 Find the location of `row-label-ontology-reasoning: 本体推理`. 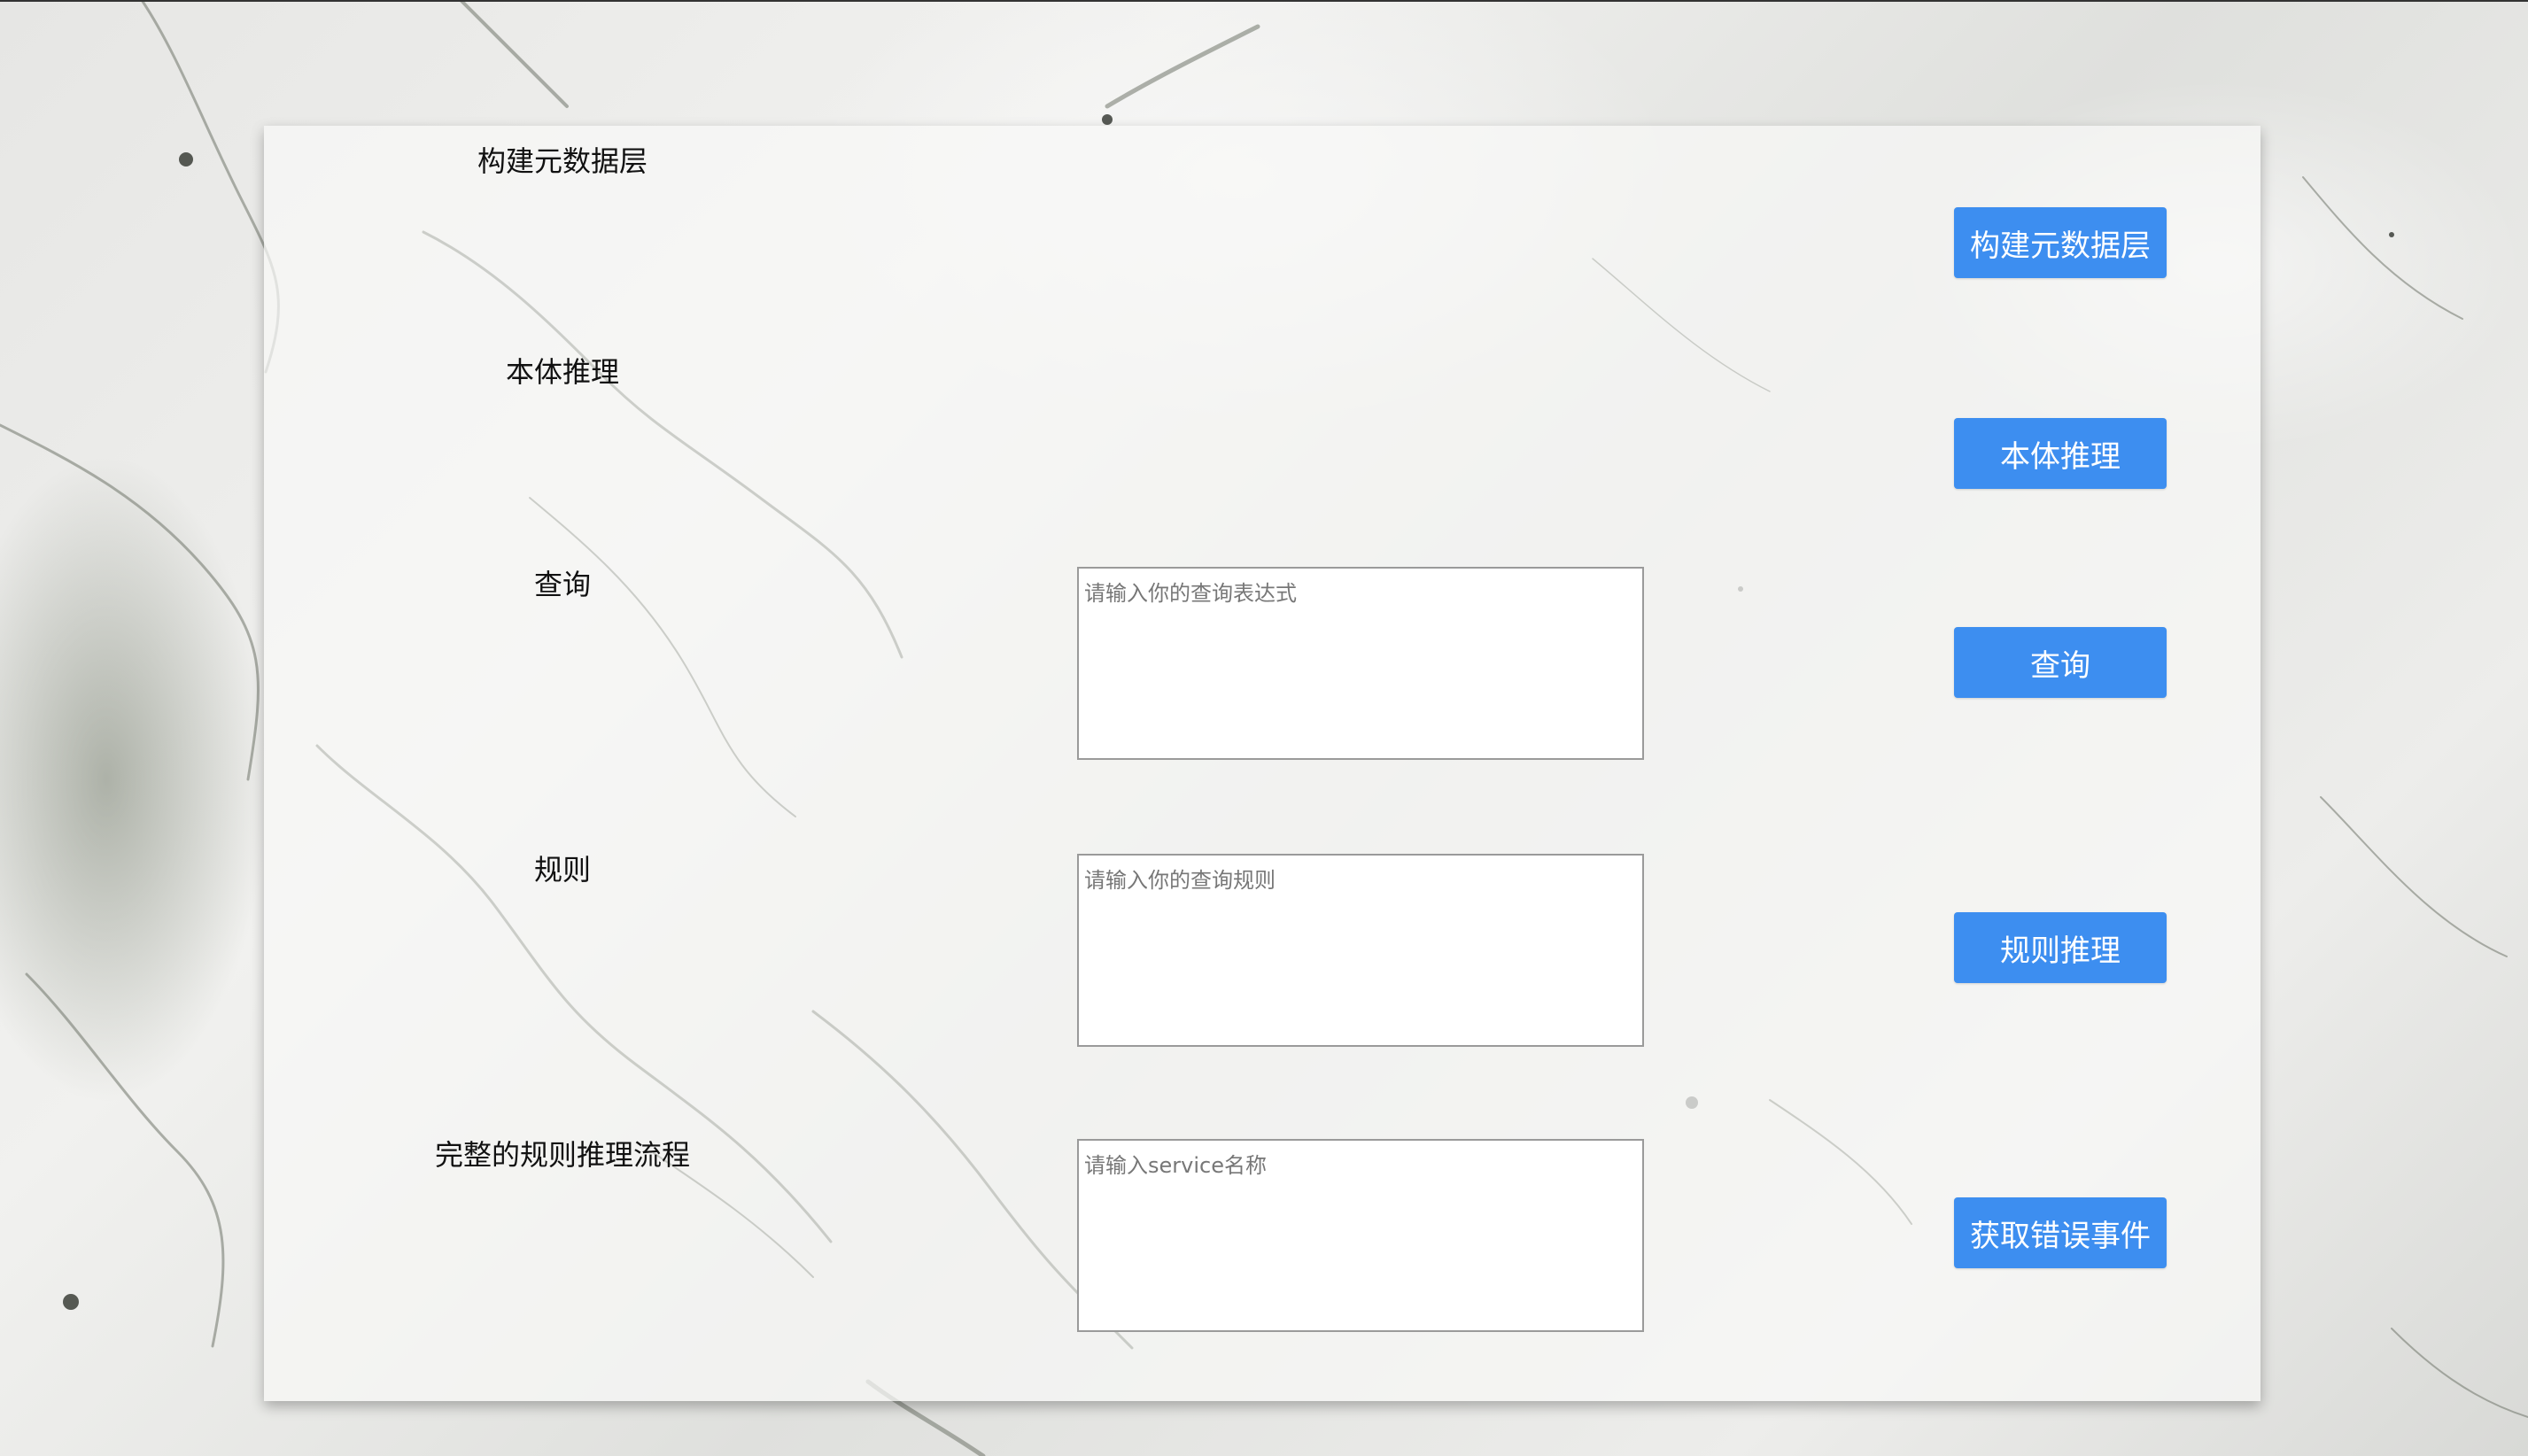

row-label-ontology-reasoning: 本体推理 is located at coordinates (562, 372).